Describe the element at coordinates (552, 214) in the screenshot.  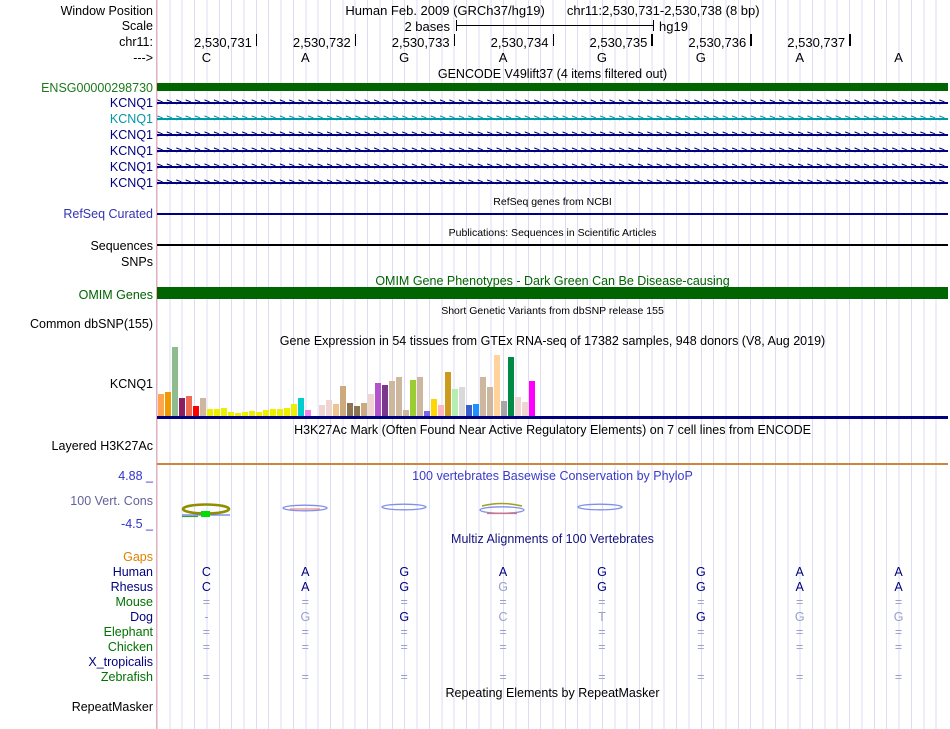
I see `refseq-item-line` at that location.